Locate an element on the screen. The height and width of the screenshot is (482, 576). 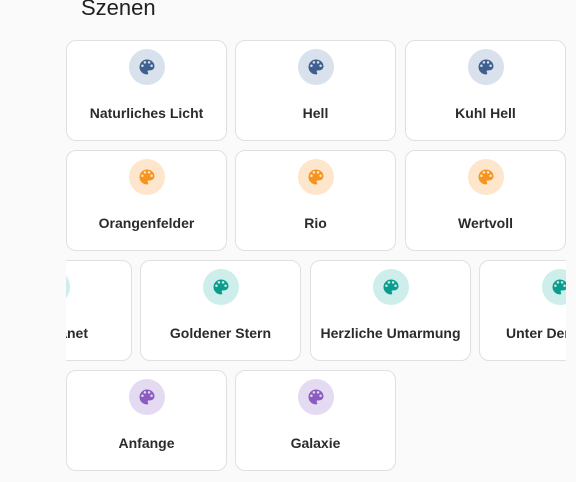
scene-label: Wertvoll is located at coordinates (485, 223).